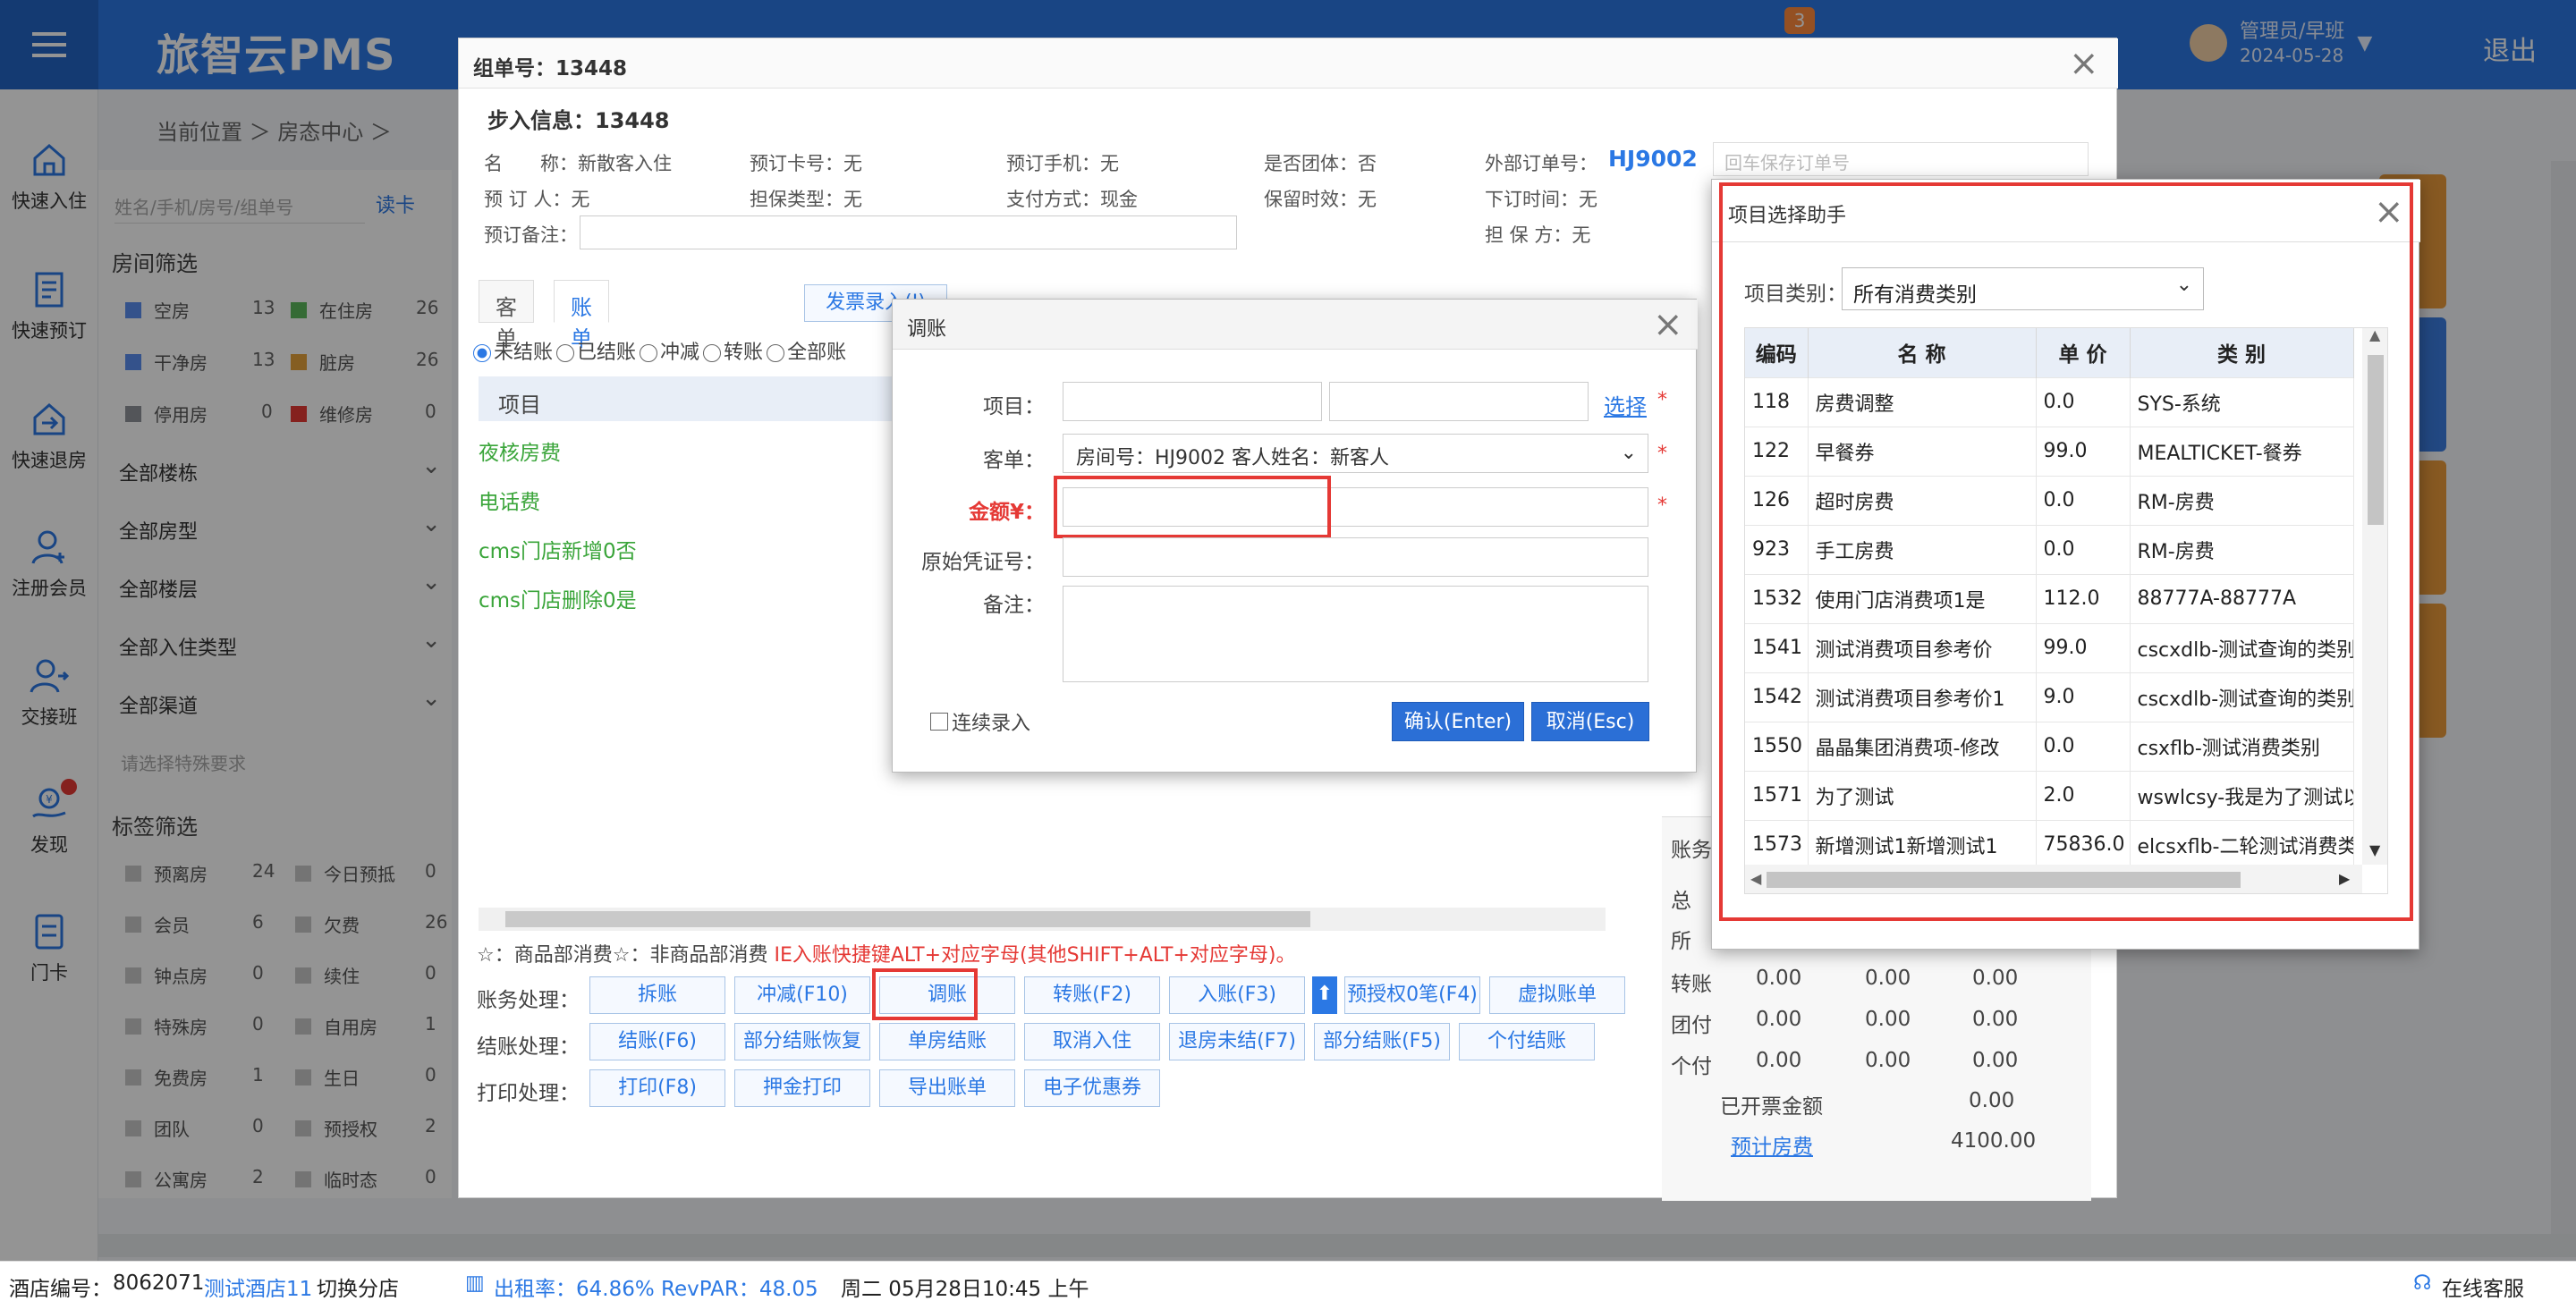 This screenshot has height=1301, width=2576. Describe the element at coordinates (1691, 851) in the screenshot. I see `account-title: 账务` at that location.